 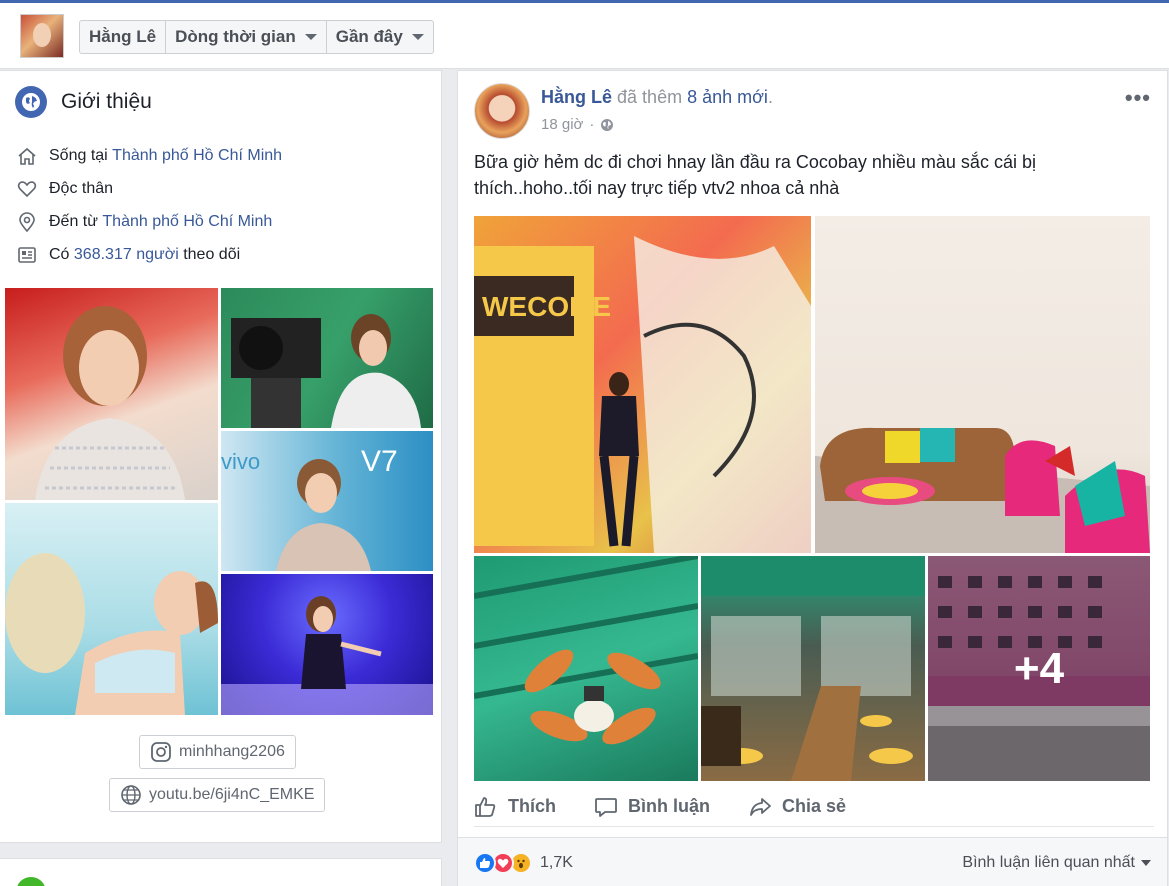 What do you see at coordinates (562, 124) in the screenshot?
I see `post-timestamp: 18 giờ` at bounding box center [562, 124].